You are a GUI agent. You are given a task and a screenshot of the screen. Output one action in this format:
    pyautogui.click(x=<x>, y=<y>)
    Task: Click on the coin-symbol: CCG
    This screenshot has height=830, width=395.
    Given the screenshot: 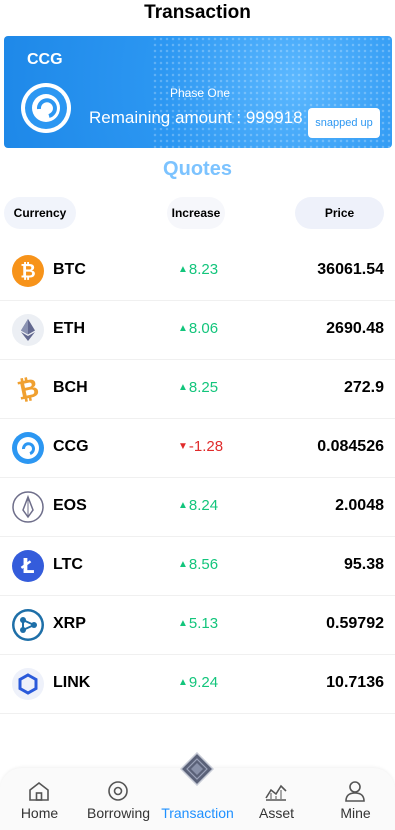 What is the action you would take?
    pyautogui.click(x=71, y=446)
    